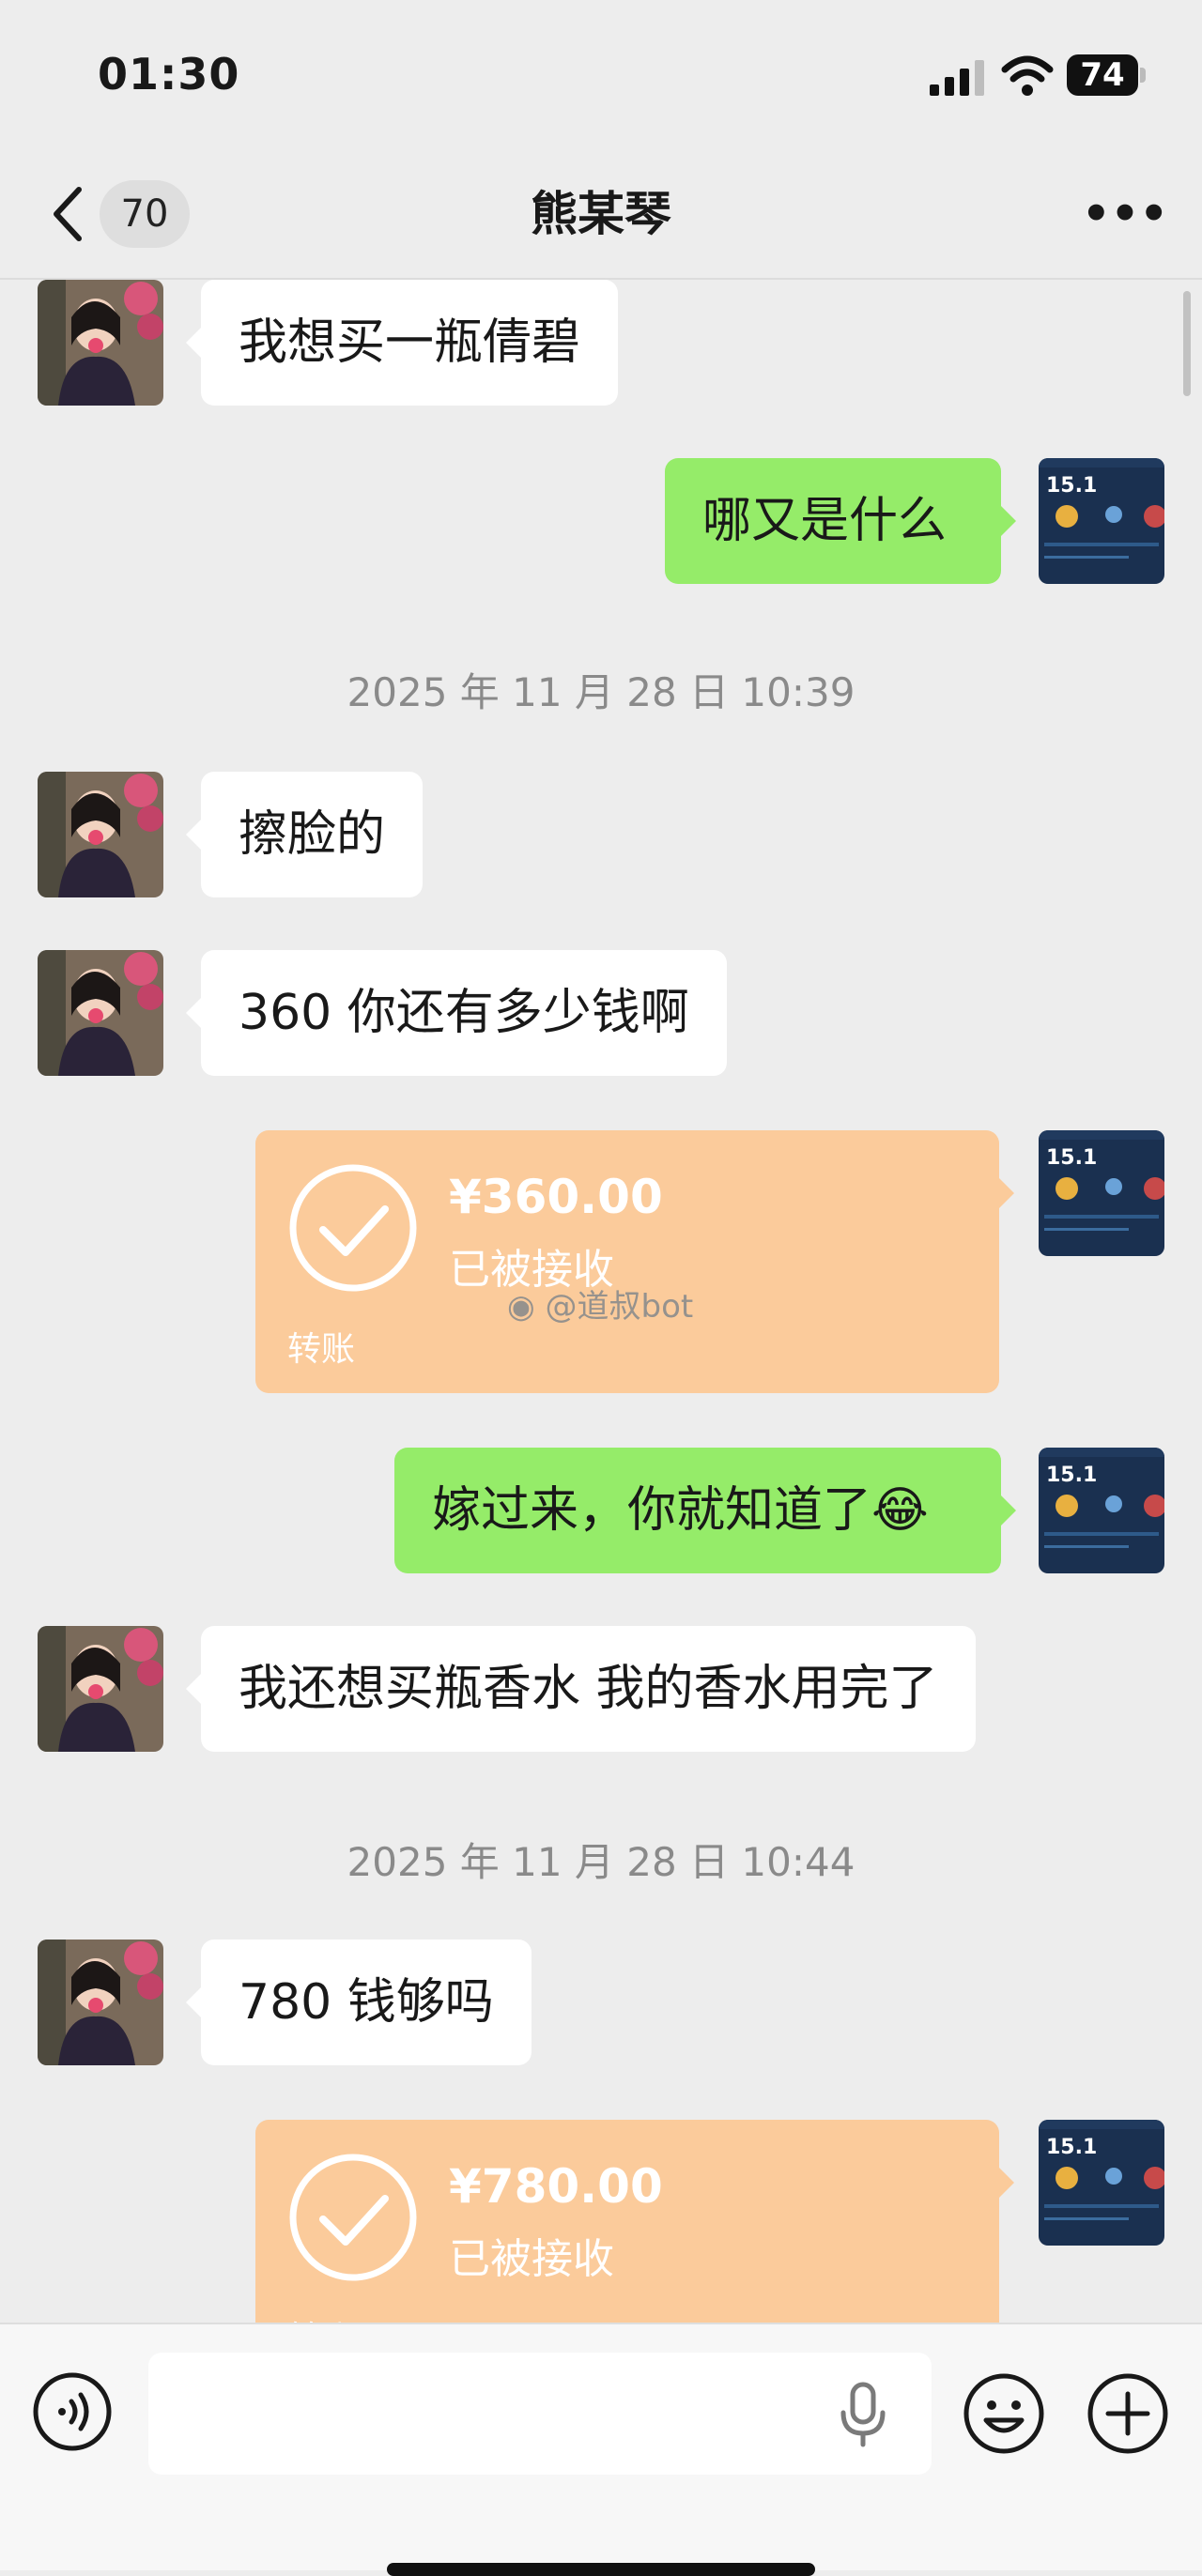 The height and width of the screenshot is (2576, 1202). What do you see at coordinates (601, 692) in the screenshot?
I see `timestamp: 2025 年 11 月 28 日 10:39` at bounding box center [601, 692].